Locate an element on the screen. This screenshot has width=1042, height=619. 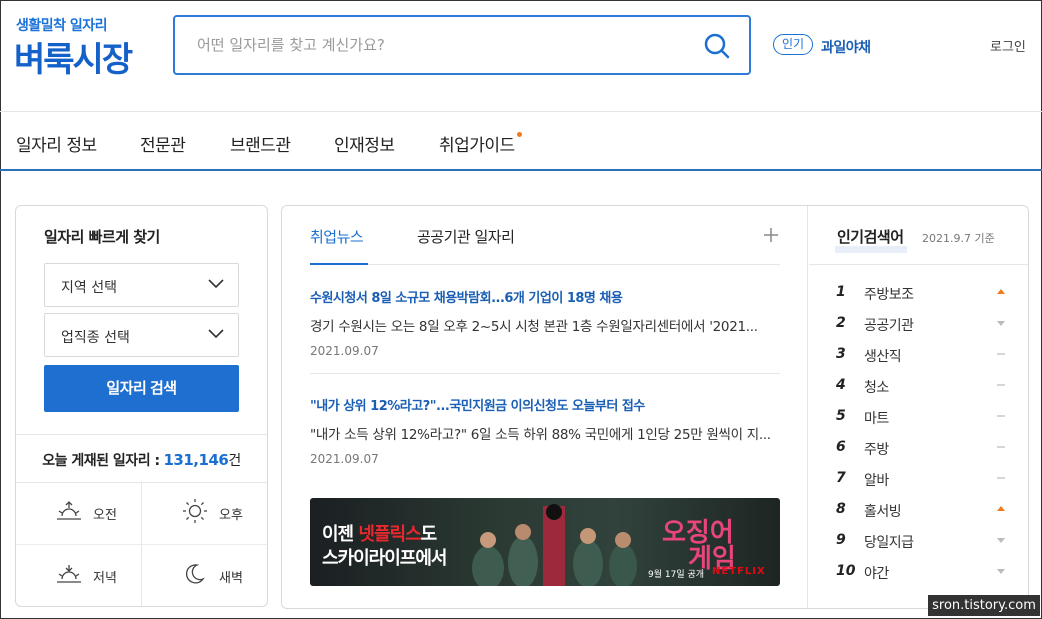
popular-item: 9 당일지급 is located at coordinates (921, 541).